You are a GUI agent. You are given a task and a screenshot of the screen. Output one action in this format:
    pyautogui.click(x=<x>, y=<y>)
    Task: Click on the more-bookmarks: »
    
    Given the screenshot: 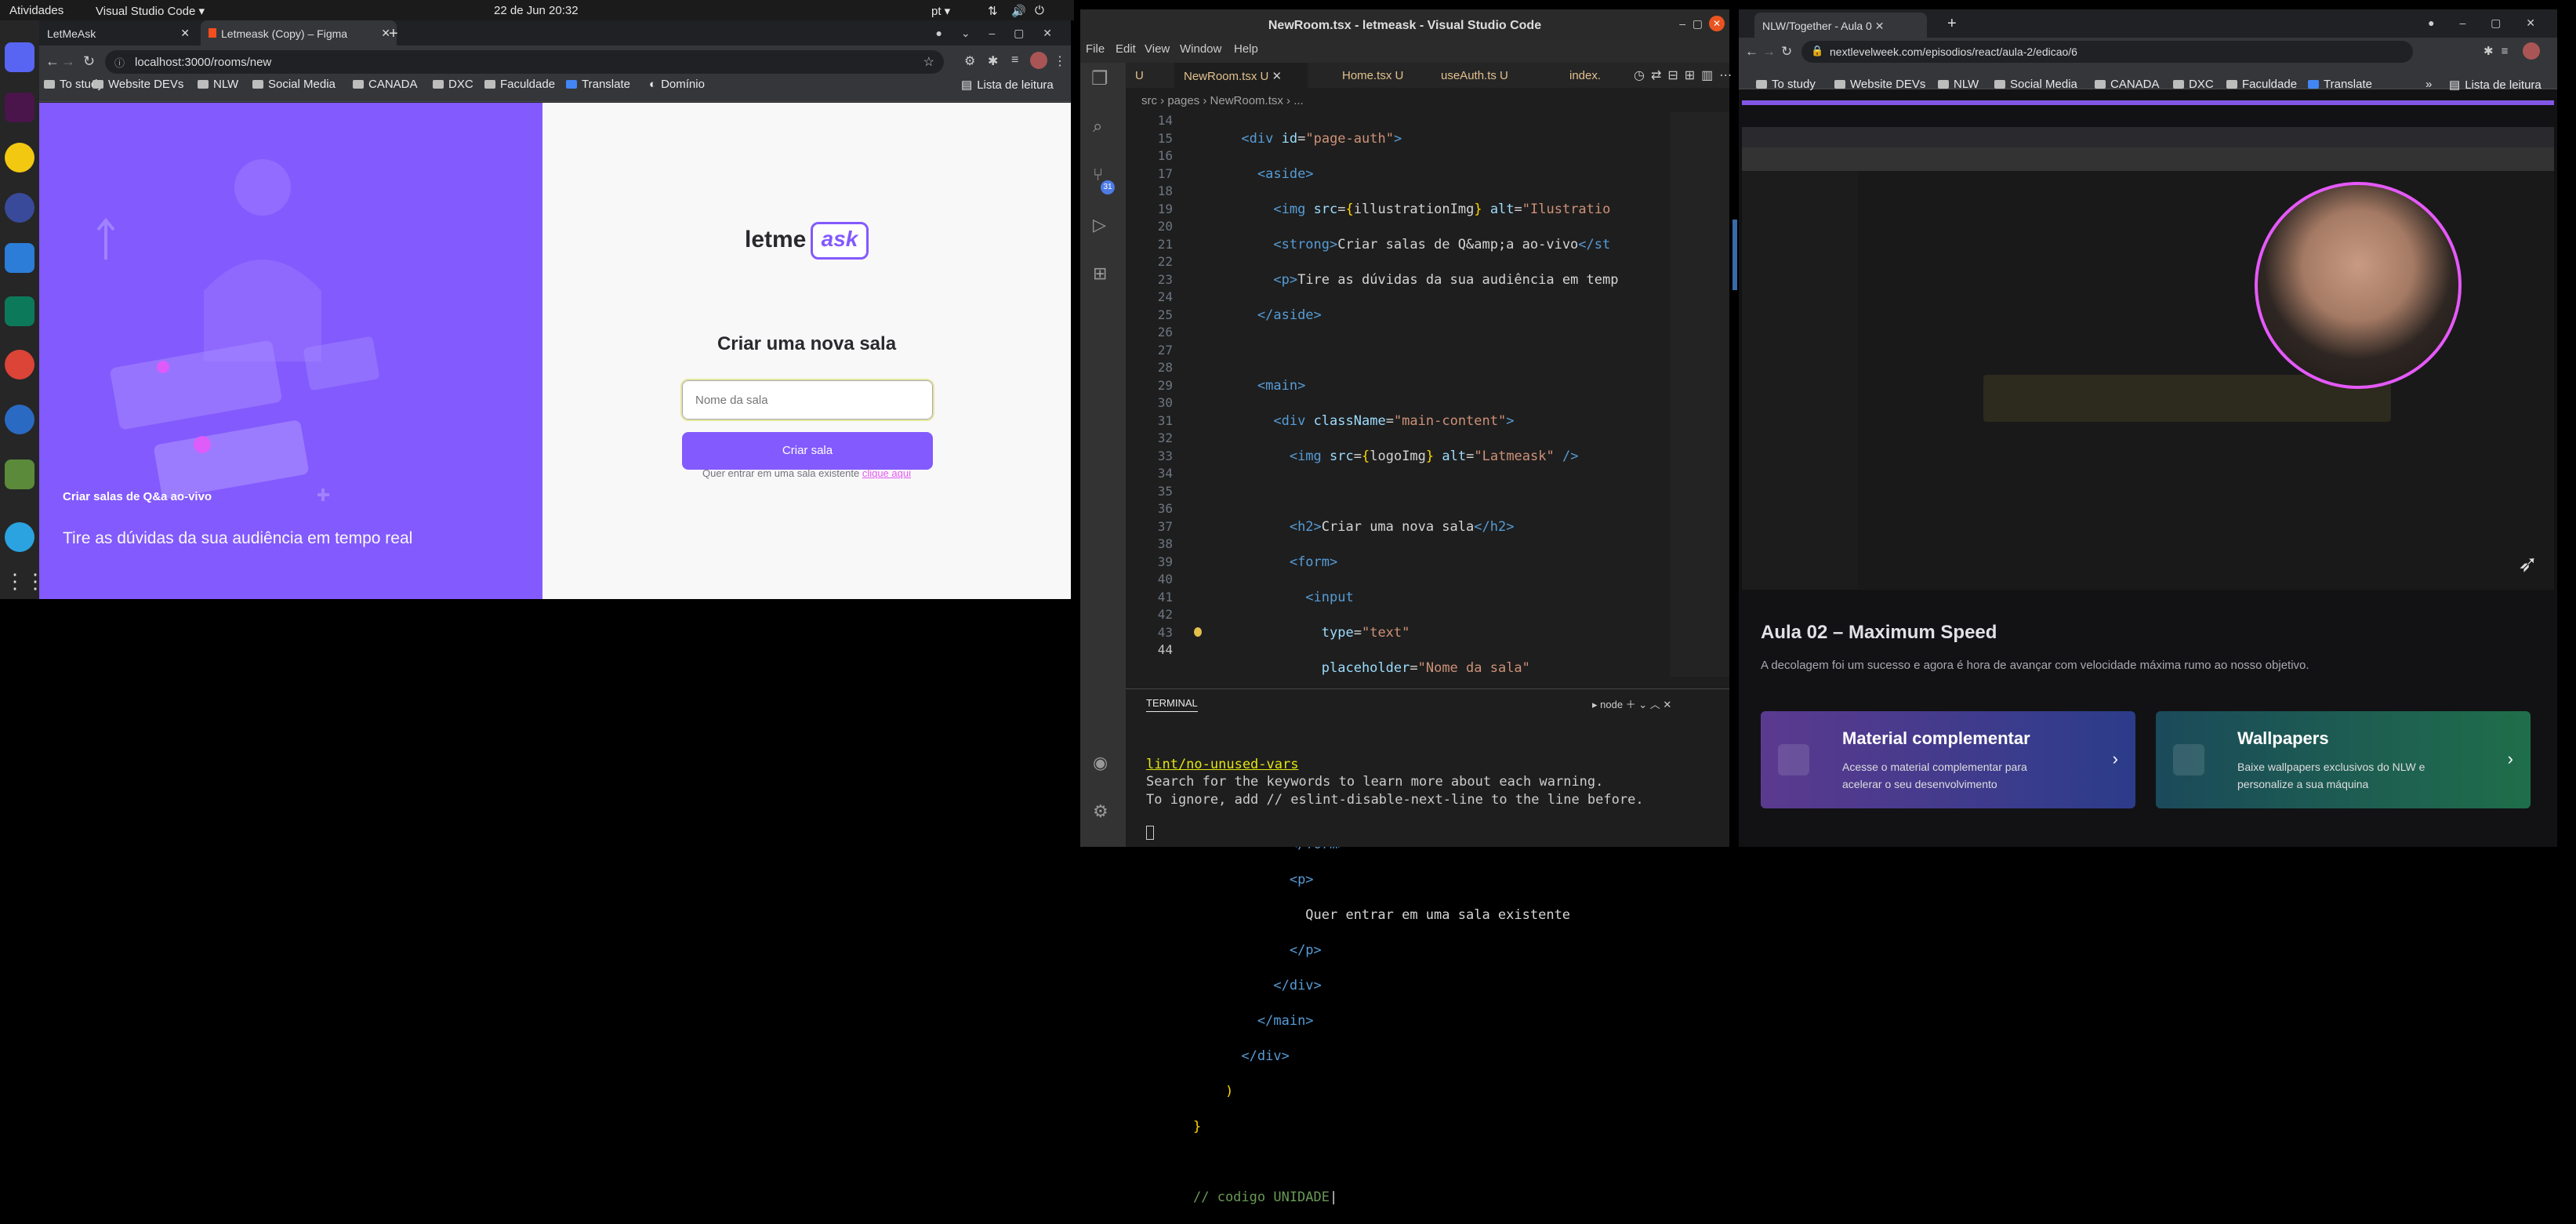 What is the action you would take?
    pyautogui.click(x=2429, y=84)
    